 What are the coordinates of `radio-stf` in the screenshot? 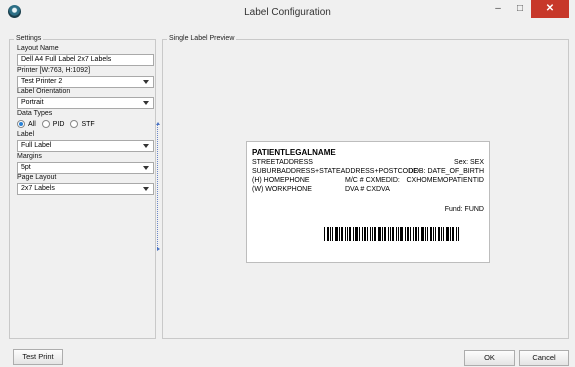 It's located at (74, 124).